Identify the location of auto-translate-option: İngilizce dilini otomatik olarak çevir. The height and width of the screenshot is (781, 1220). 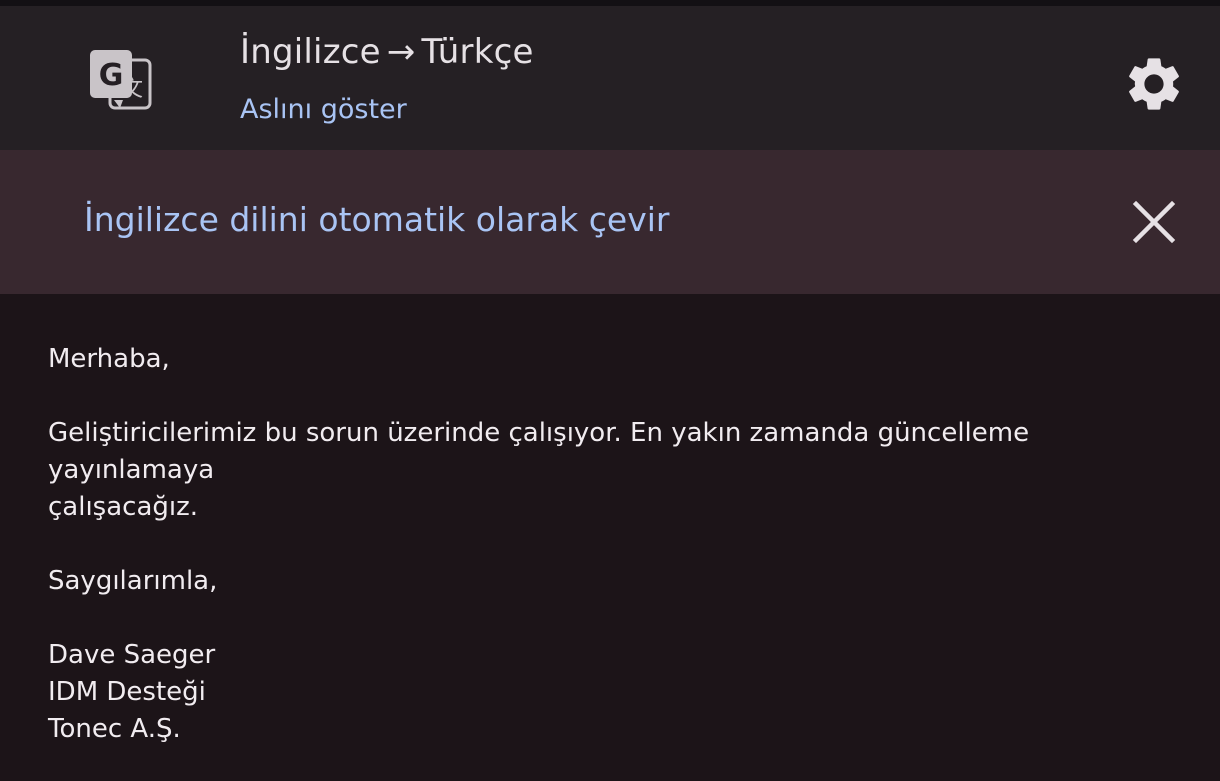
(376, 219).